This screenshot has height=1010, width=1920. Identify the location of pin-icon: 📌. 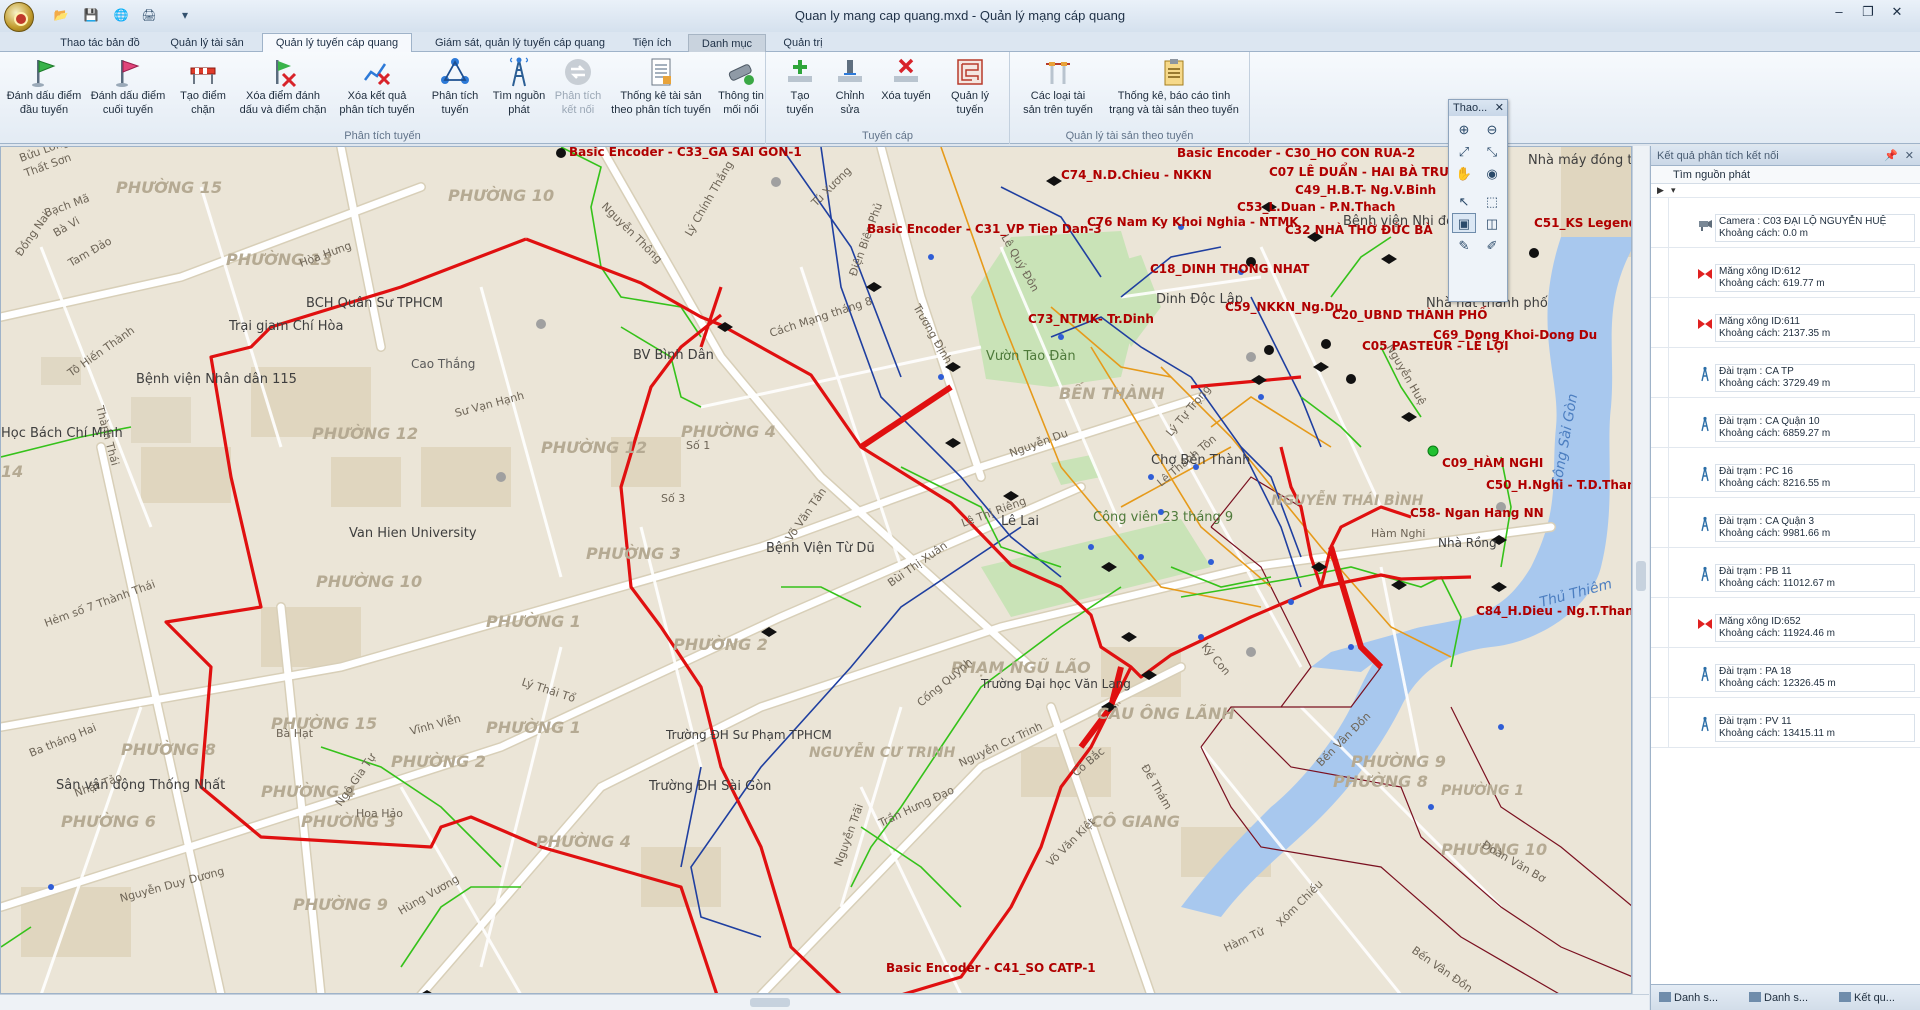
(1891, 156).